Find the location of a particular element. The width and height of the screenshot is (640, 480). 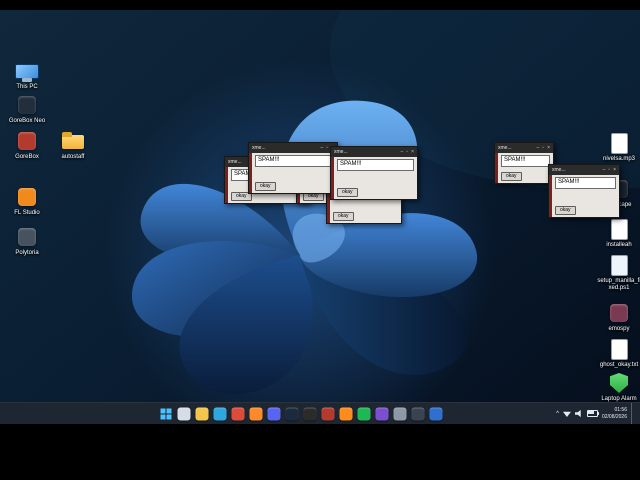

search-icon is located at coordinates (184, 413).